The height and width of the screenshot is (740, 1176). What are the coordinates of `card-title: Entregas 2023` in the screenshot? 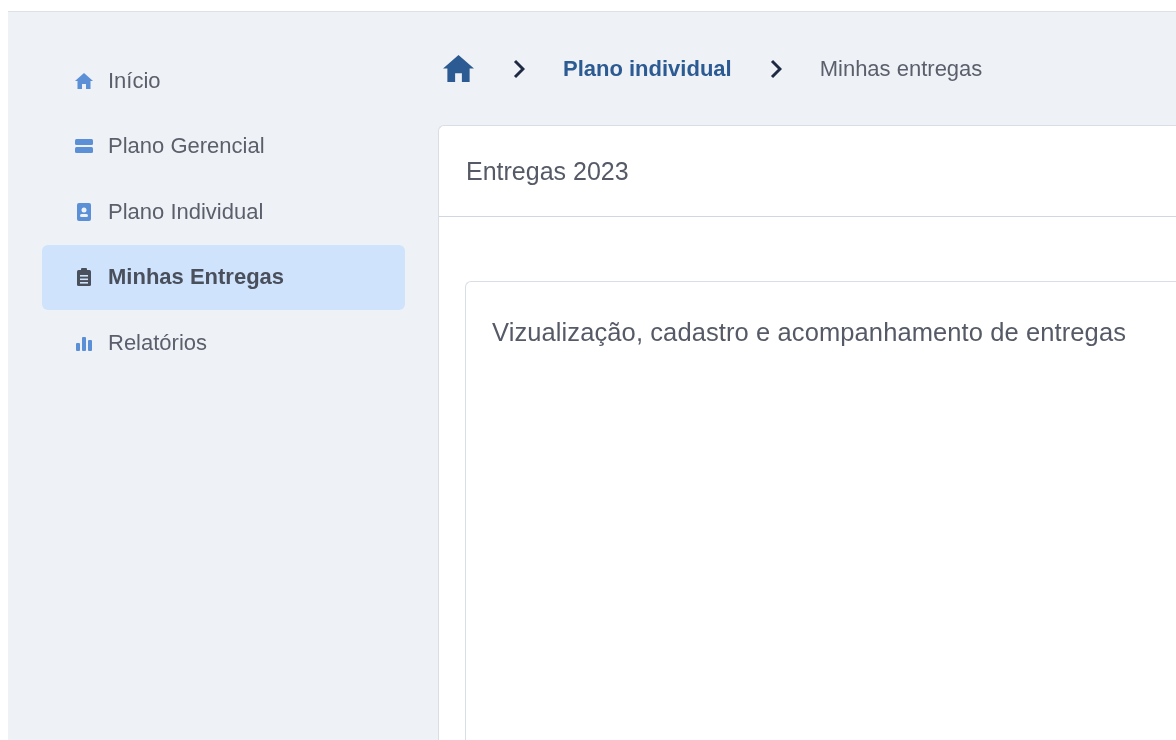 It's located at (547, 171).